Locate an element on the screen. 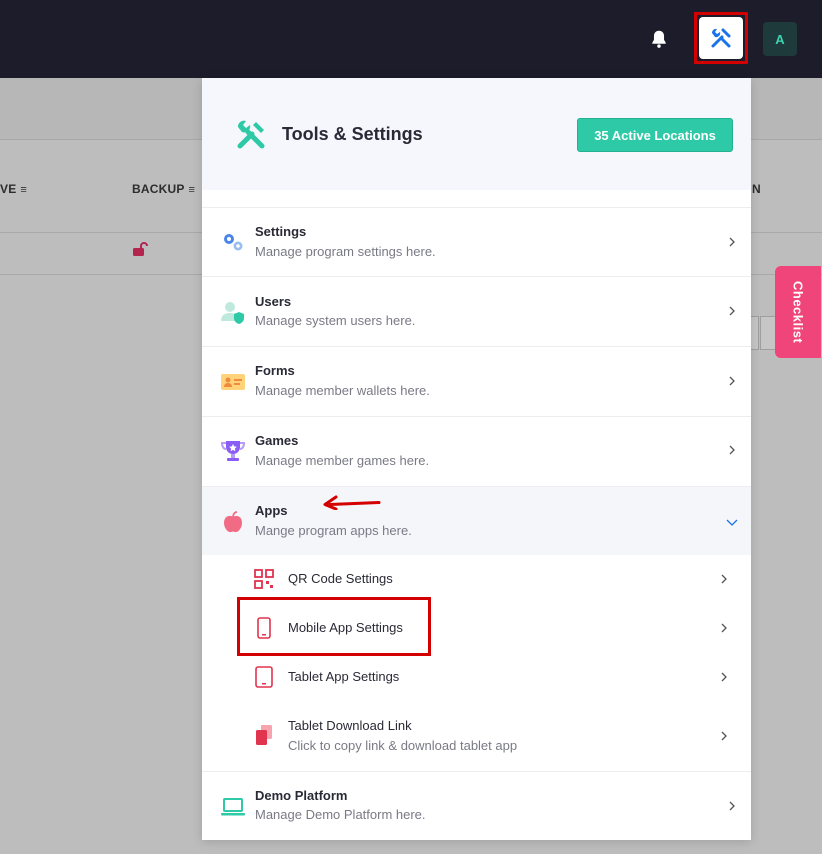 This screenshot has height=854, width=822. user-avatar: A is located at coordinates (780, 39).